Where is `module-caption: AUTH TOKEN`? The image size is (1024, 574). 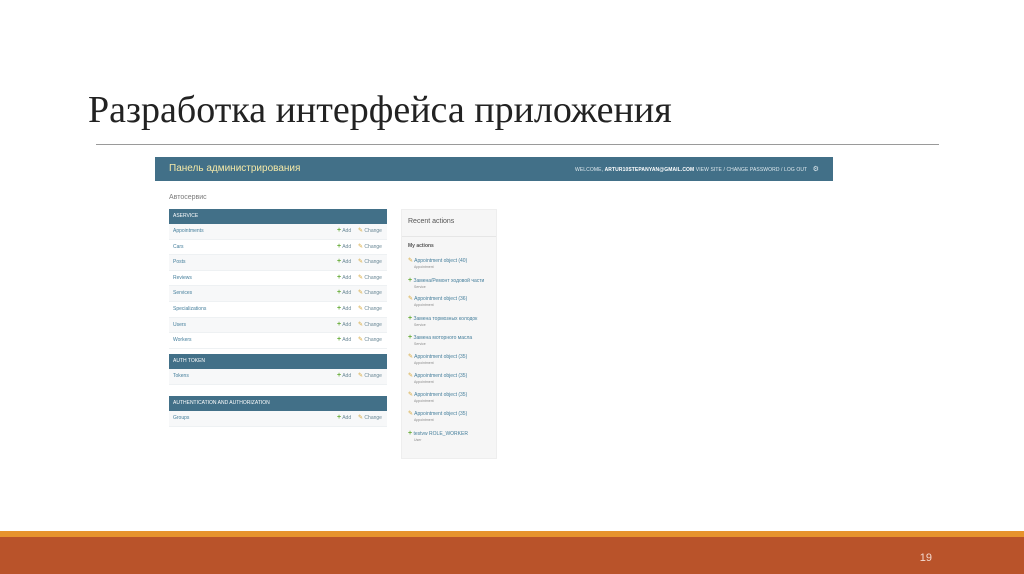 module-caption: AUTH TOKEN is located at coordinates (278, 361).